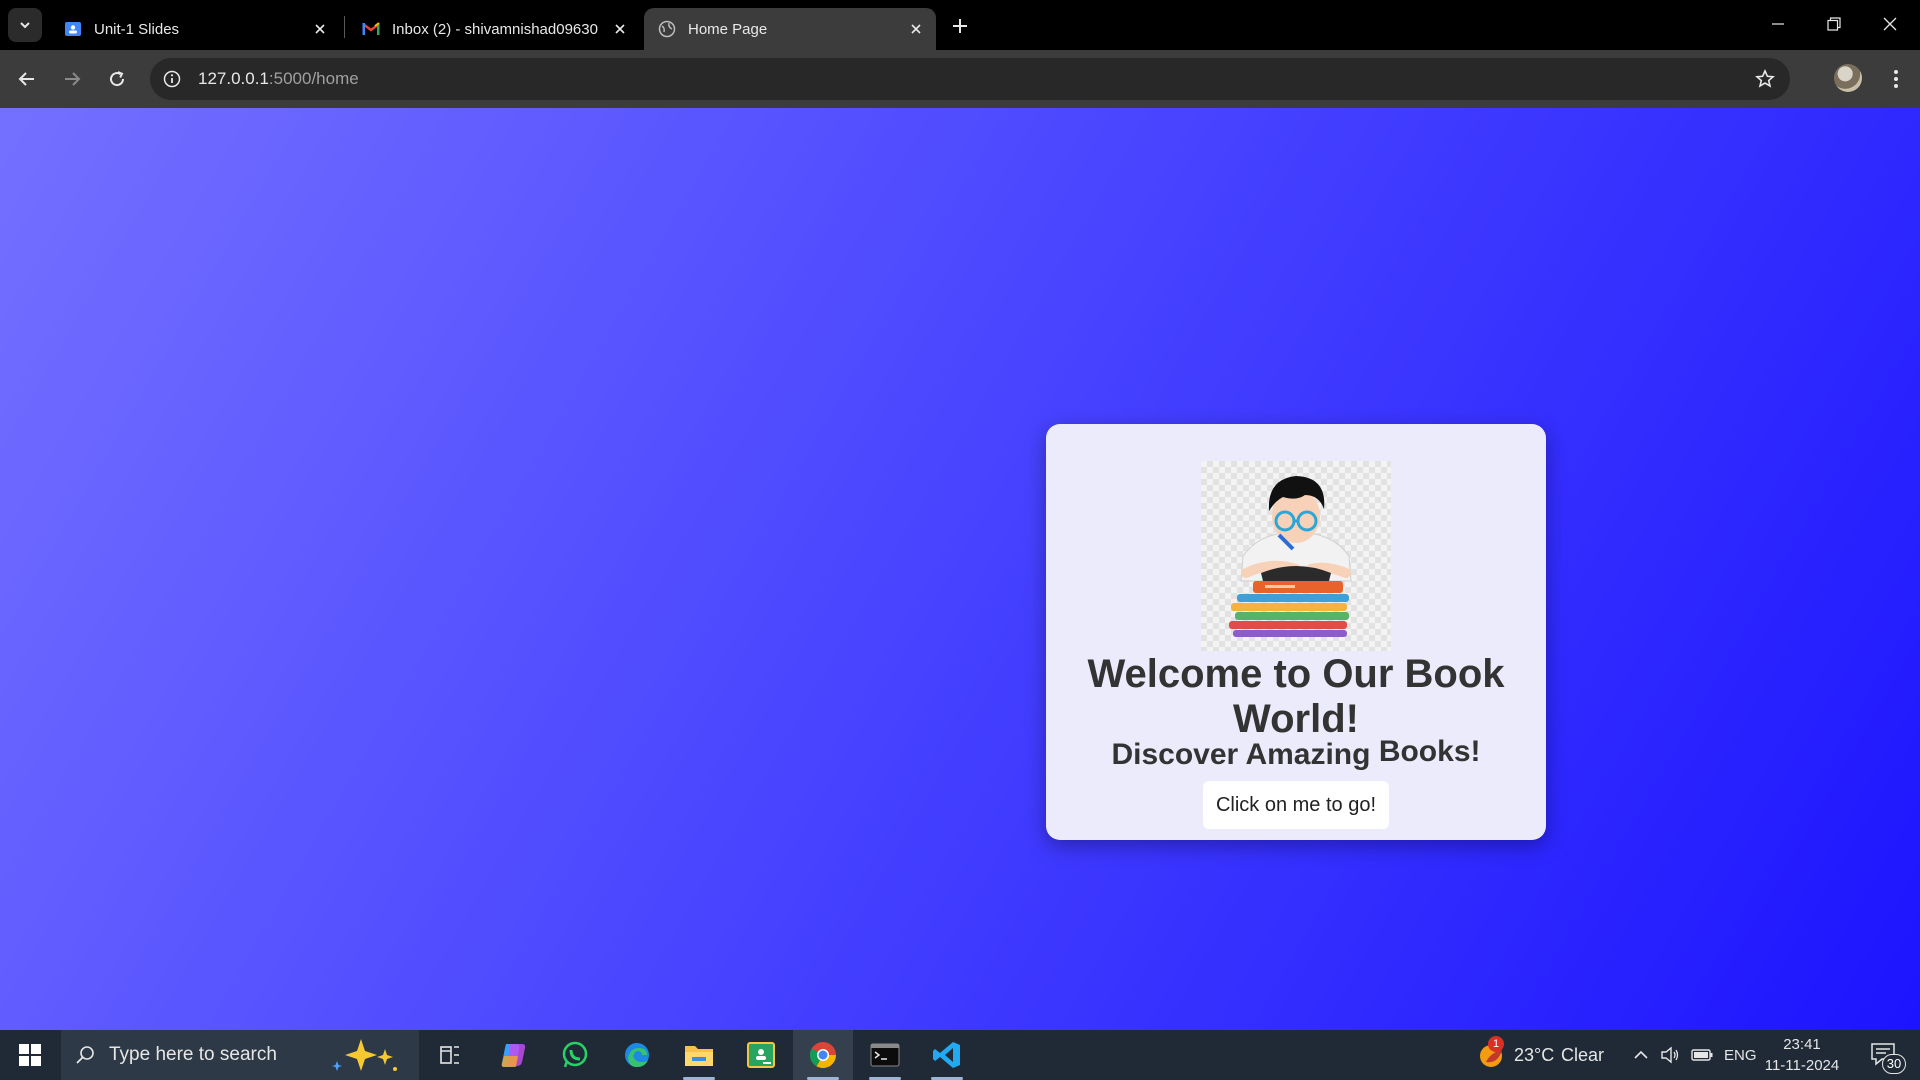  What do you see at coordinates (1802, 1065) in the screenshot?
I see `clock-date: 11-11-2024` at bounding box center [1802, 1065].